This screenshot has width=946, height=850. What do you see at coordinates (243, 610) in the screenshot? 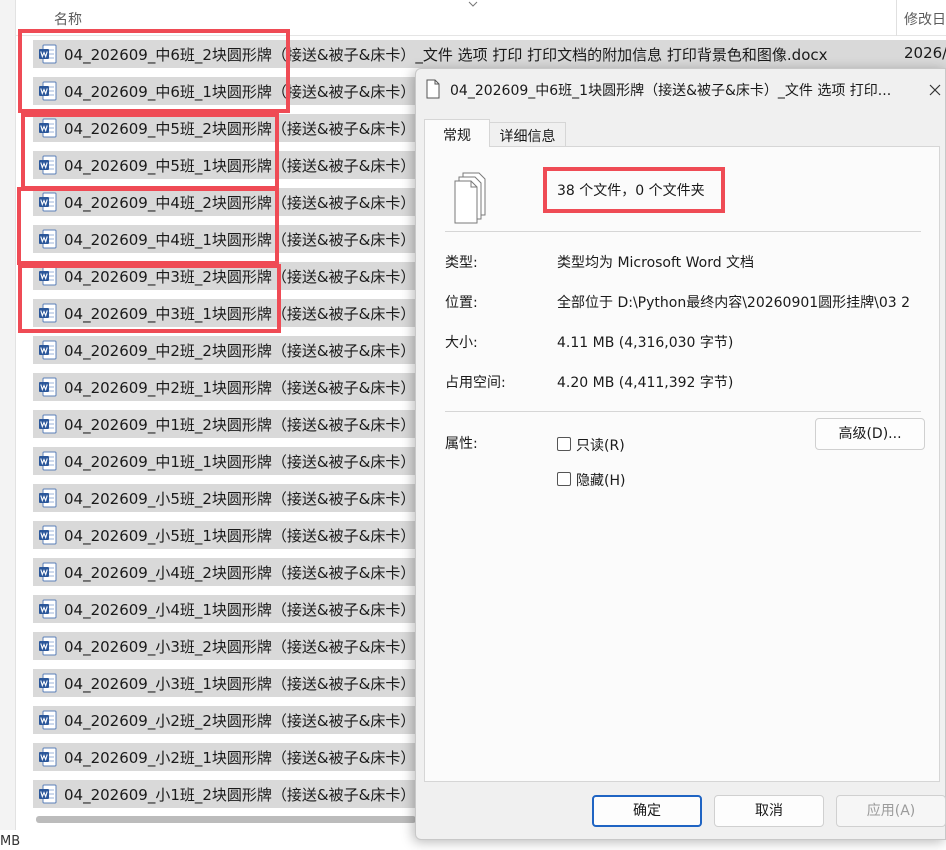
I see `file-name: 04_202609_小4班_1块圆形牌（接送&被子&床卡）_` at bounding box center [243, 610].